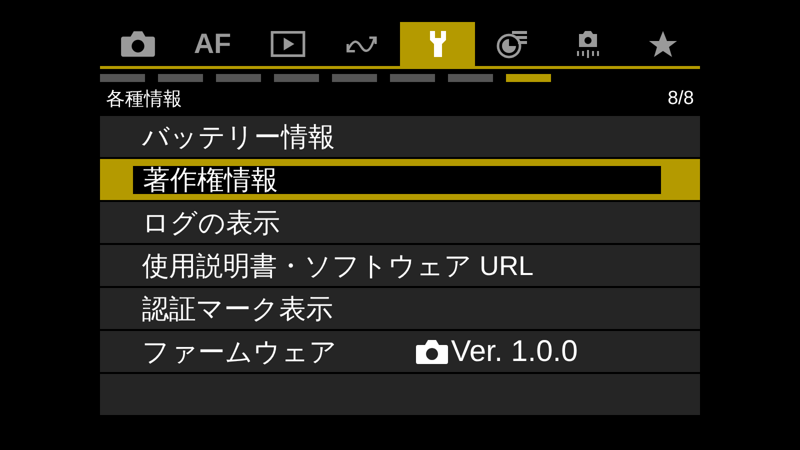 The width and height of the screenshot is (800, 450). I want to click on menu-item: ファームウェア Ver. 1.0.0, so click(400, 351).